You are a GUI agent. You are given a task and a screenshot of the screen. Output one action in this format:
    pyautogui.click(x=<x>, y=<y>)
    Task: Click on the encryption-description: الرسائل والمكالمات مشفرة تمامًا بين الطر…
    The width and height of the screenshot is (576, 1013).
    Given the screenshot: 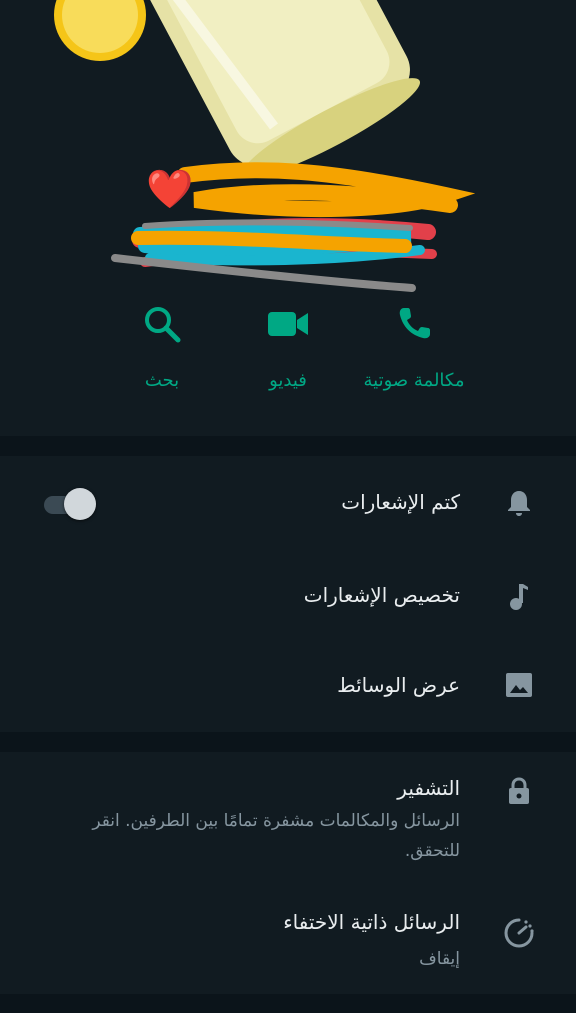 What is the action you would take?
    pyautogui.click(x=276, y=836)
    